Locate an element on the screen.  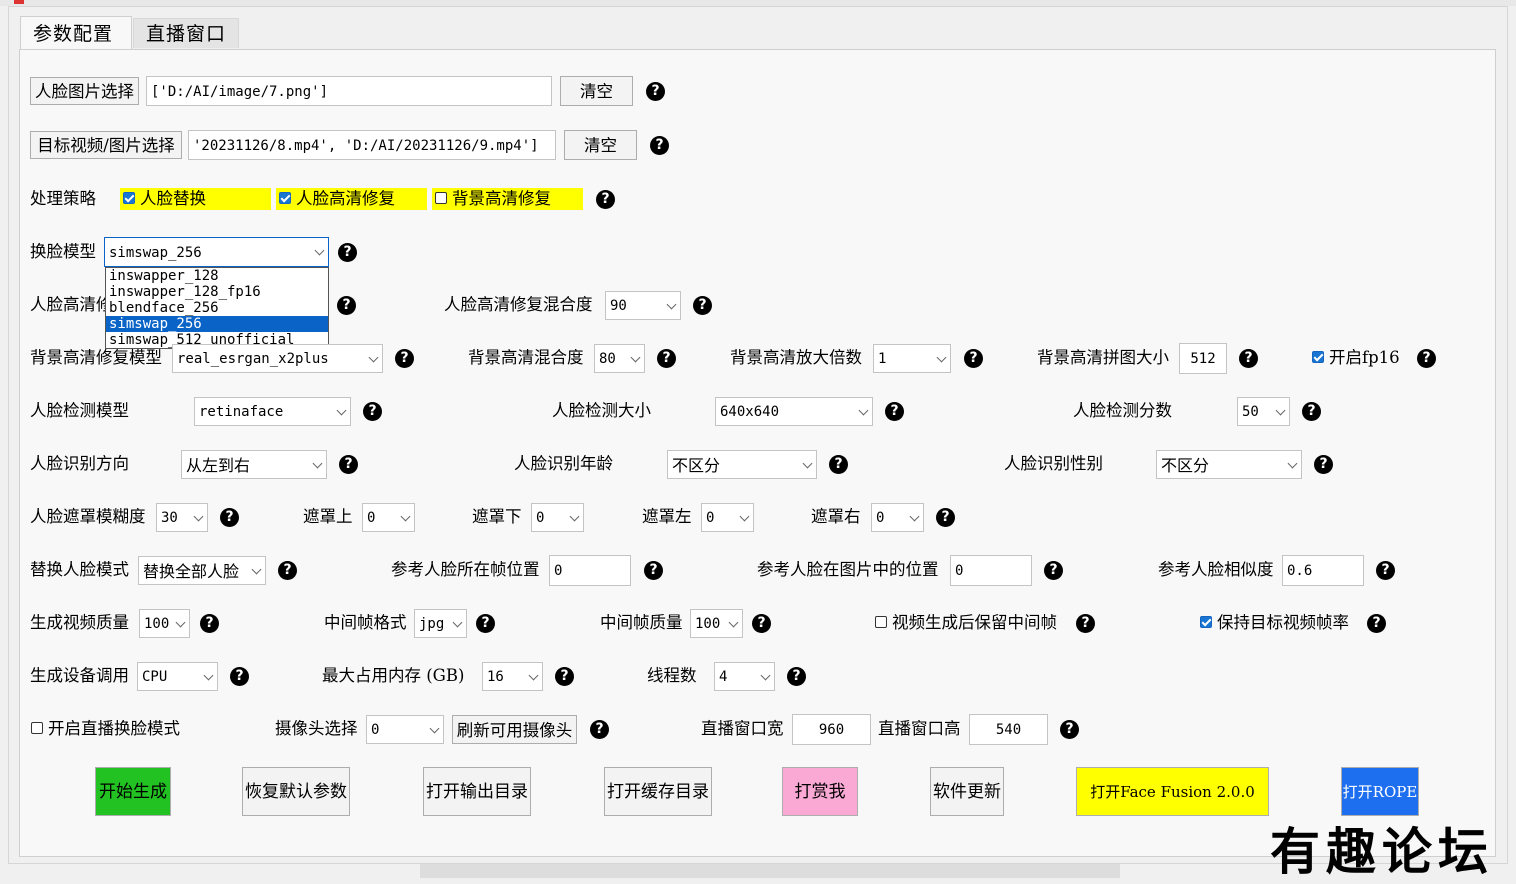
frame-quality-select: 100 is located at coordinates (716, 623).